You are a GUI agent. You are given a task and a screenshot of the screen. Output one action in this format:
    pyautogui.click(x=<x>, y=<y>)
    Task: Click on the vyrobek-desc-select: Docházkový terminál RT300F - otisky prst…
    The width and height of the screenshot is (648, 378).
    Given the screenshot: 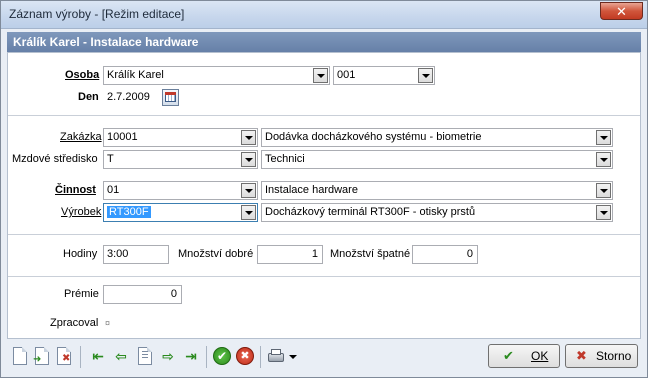 What is the action you would take?
    pyautogui.click(x=437, y=212)
    